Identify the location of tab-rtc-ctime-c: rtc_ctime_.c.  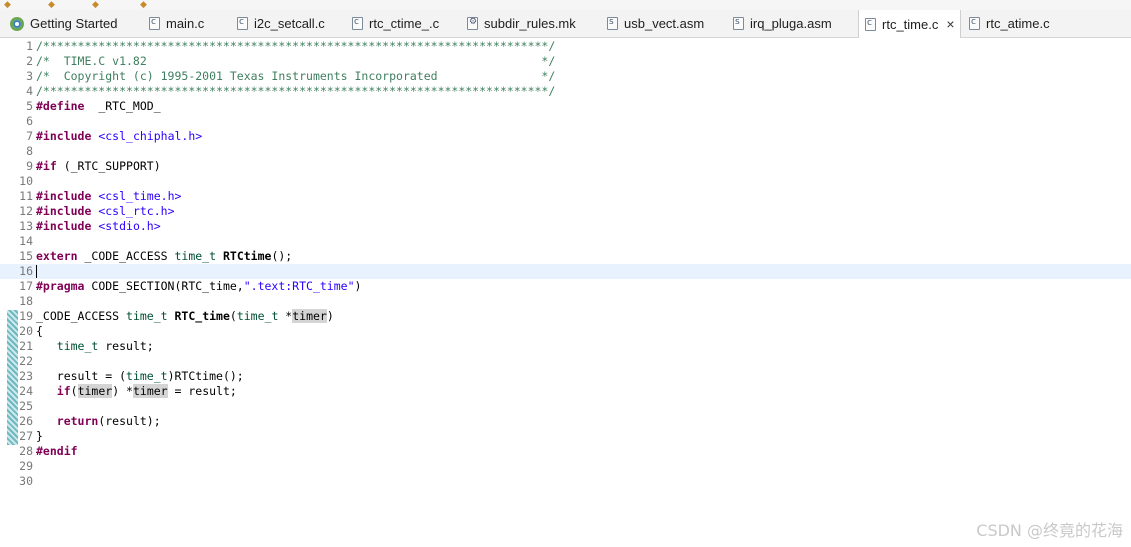
(395, 23).